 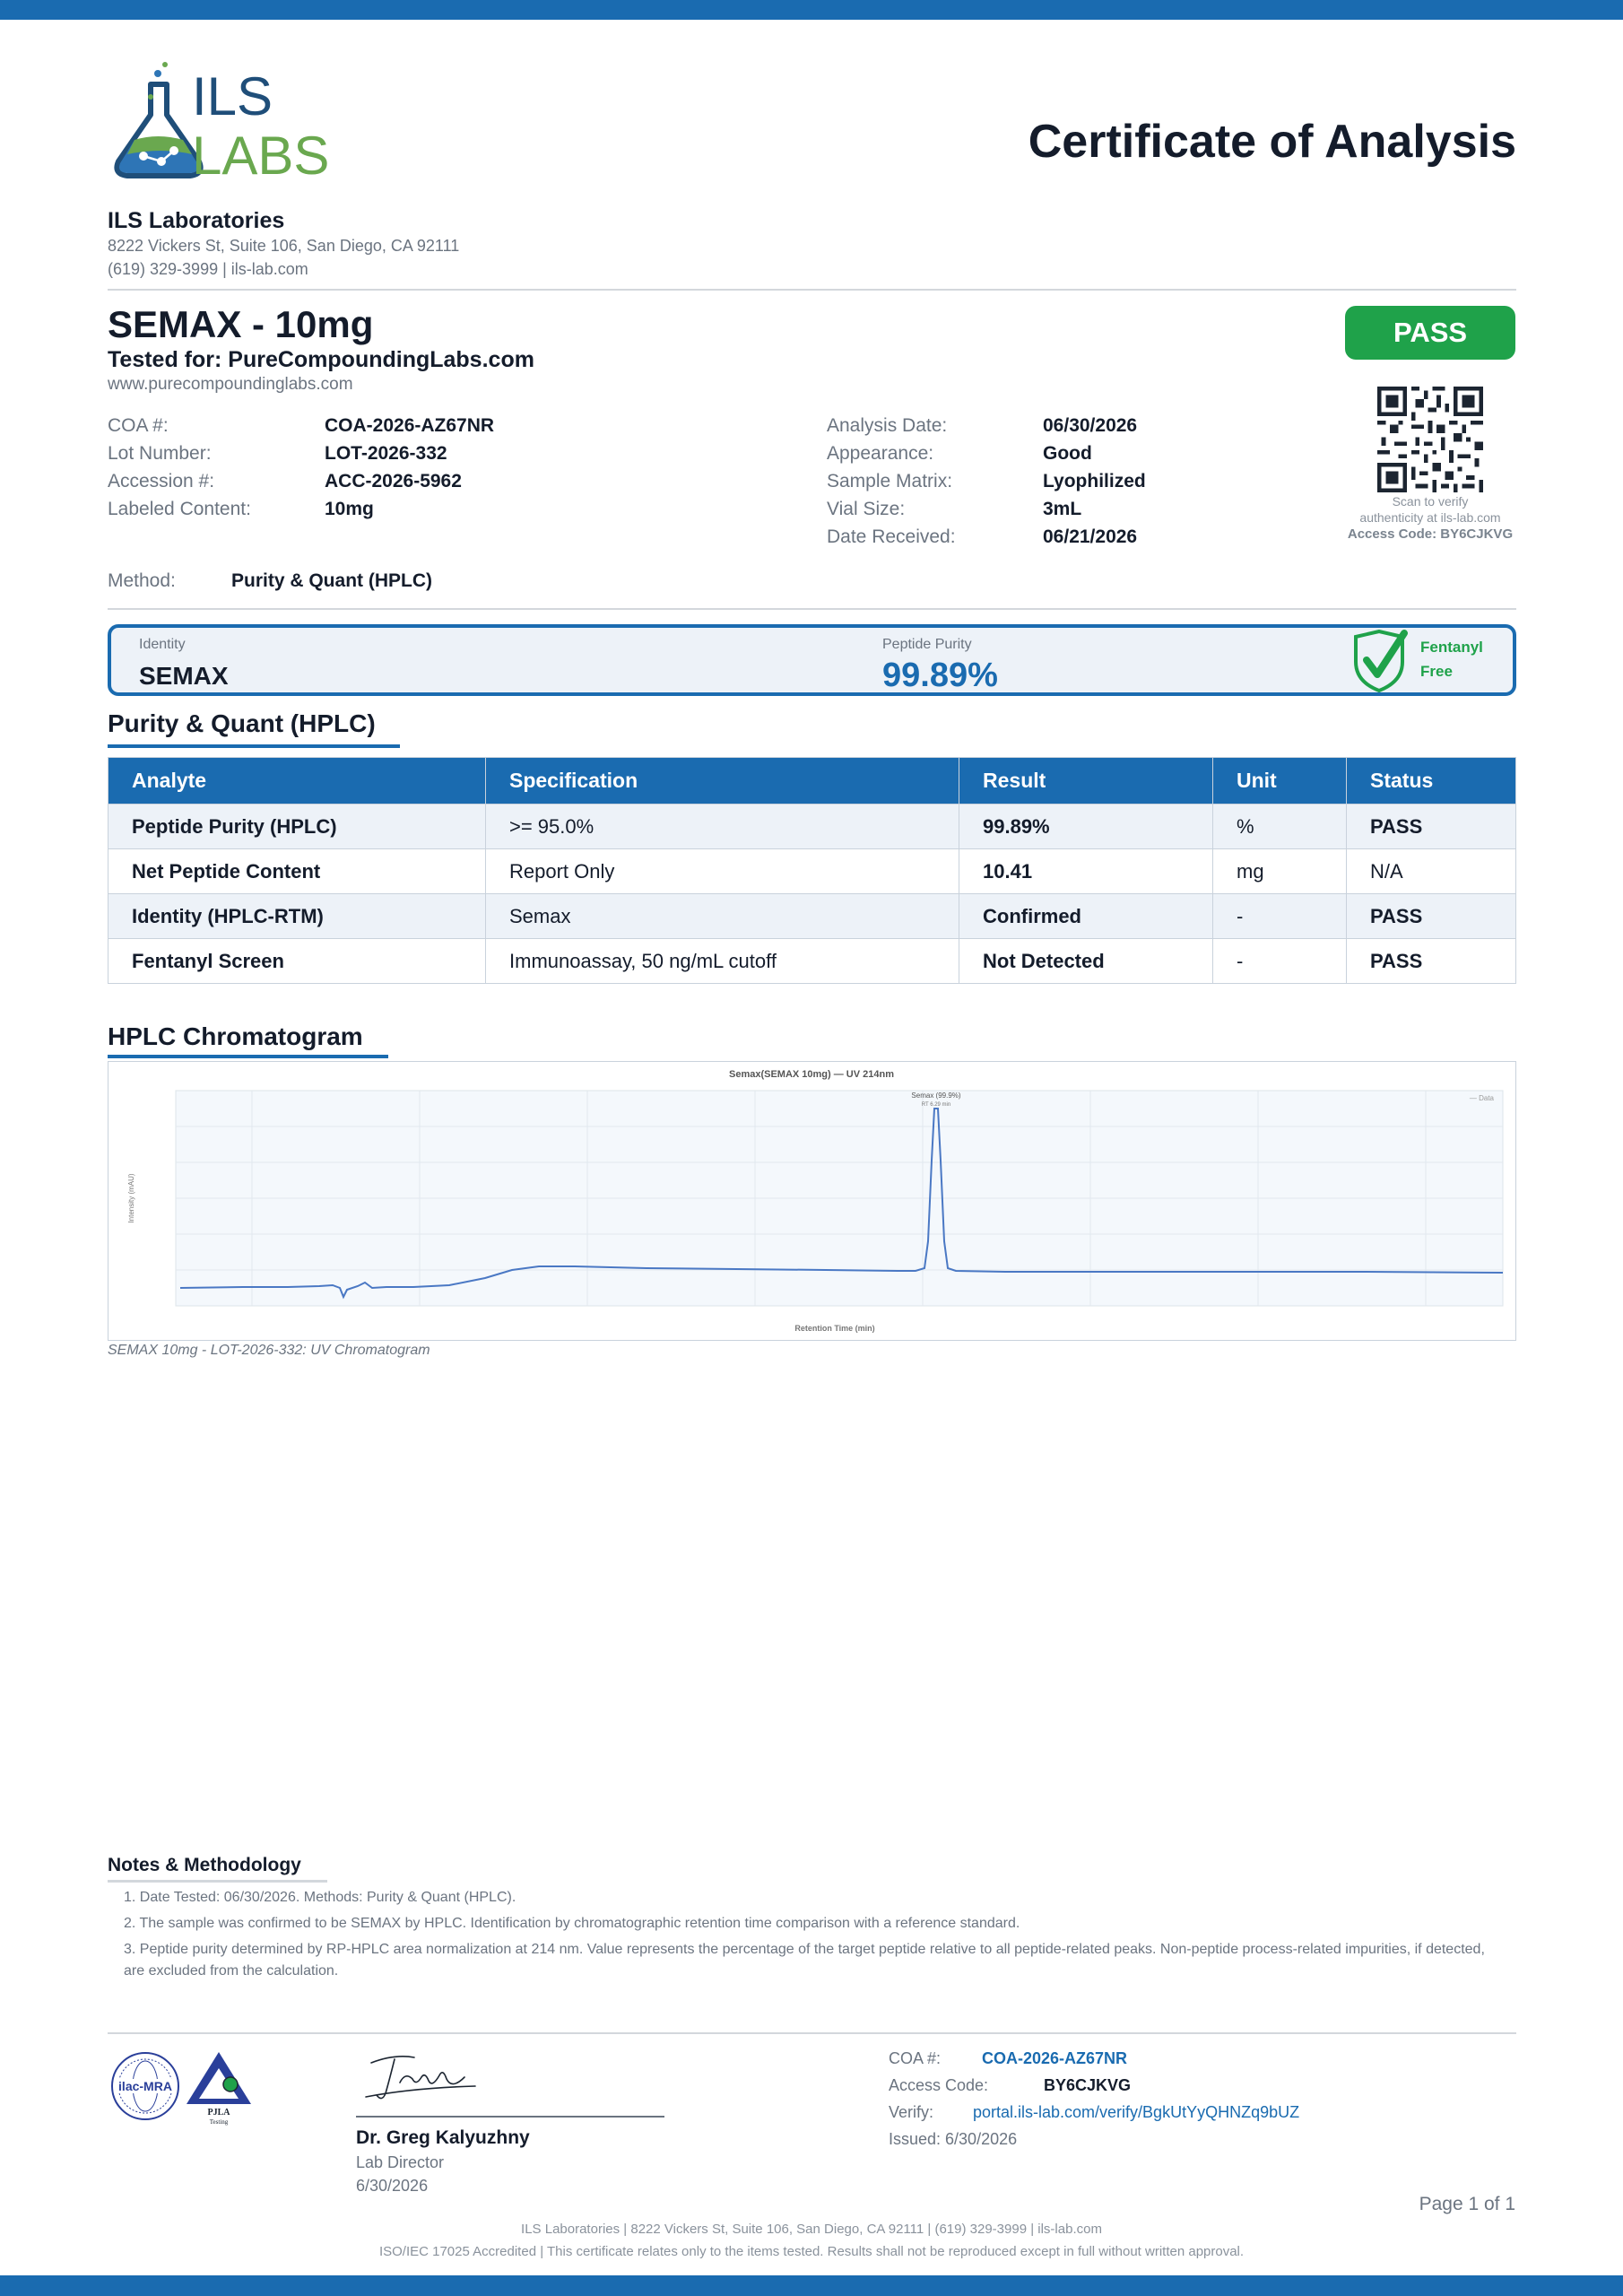 What do you see at coordinates (812, 290) in the screenshot?
I see `header-divider` at bounding box center [812, 290].